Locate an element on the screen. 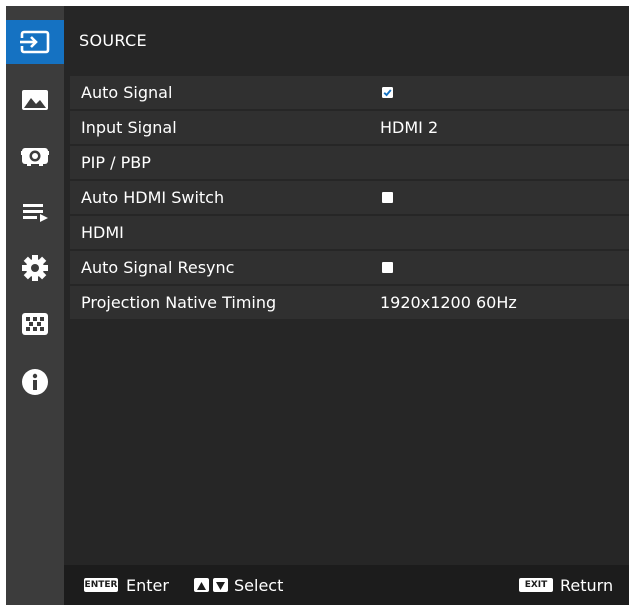 The image size is (629, 605). sidebar-item-audio is located at coordinates (35, 212).